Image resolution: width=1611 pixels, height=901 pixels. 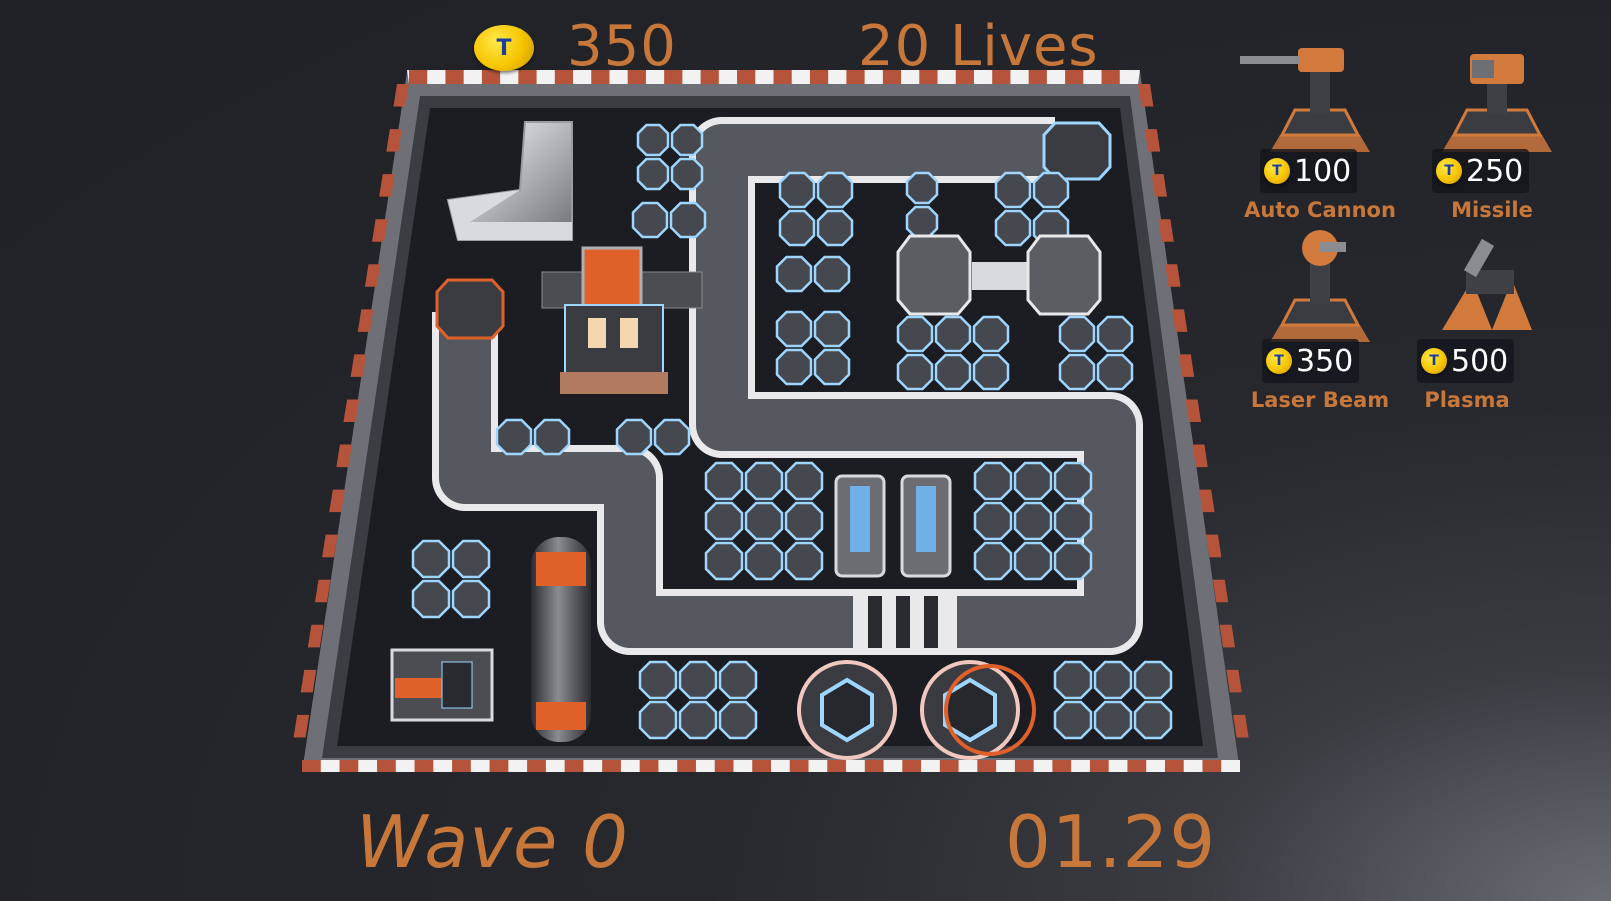 What do you see at coordinates (934, 275) in the screenshot?
I see `hex-block-left` at bounding box center [934, 275].